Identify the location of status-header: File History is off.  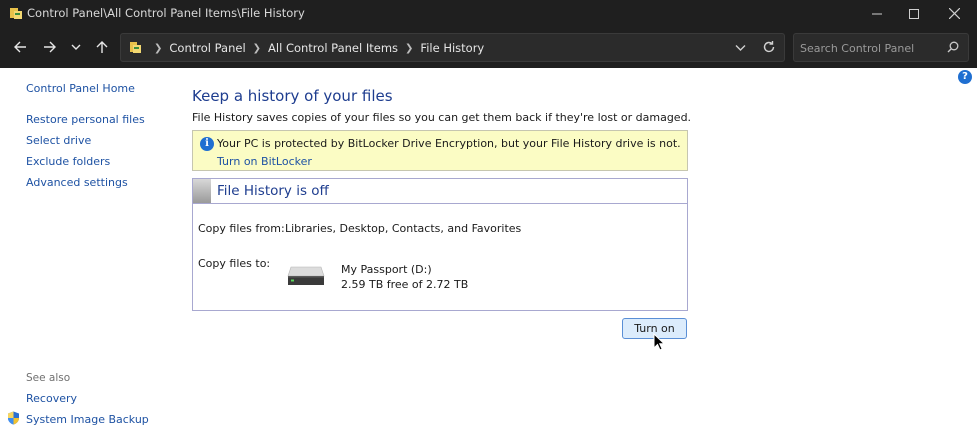
(440, 191).